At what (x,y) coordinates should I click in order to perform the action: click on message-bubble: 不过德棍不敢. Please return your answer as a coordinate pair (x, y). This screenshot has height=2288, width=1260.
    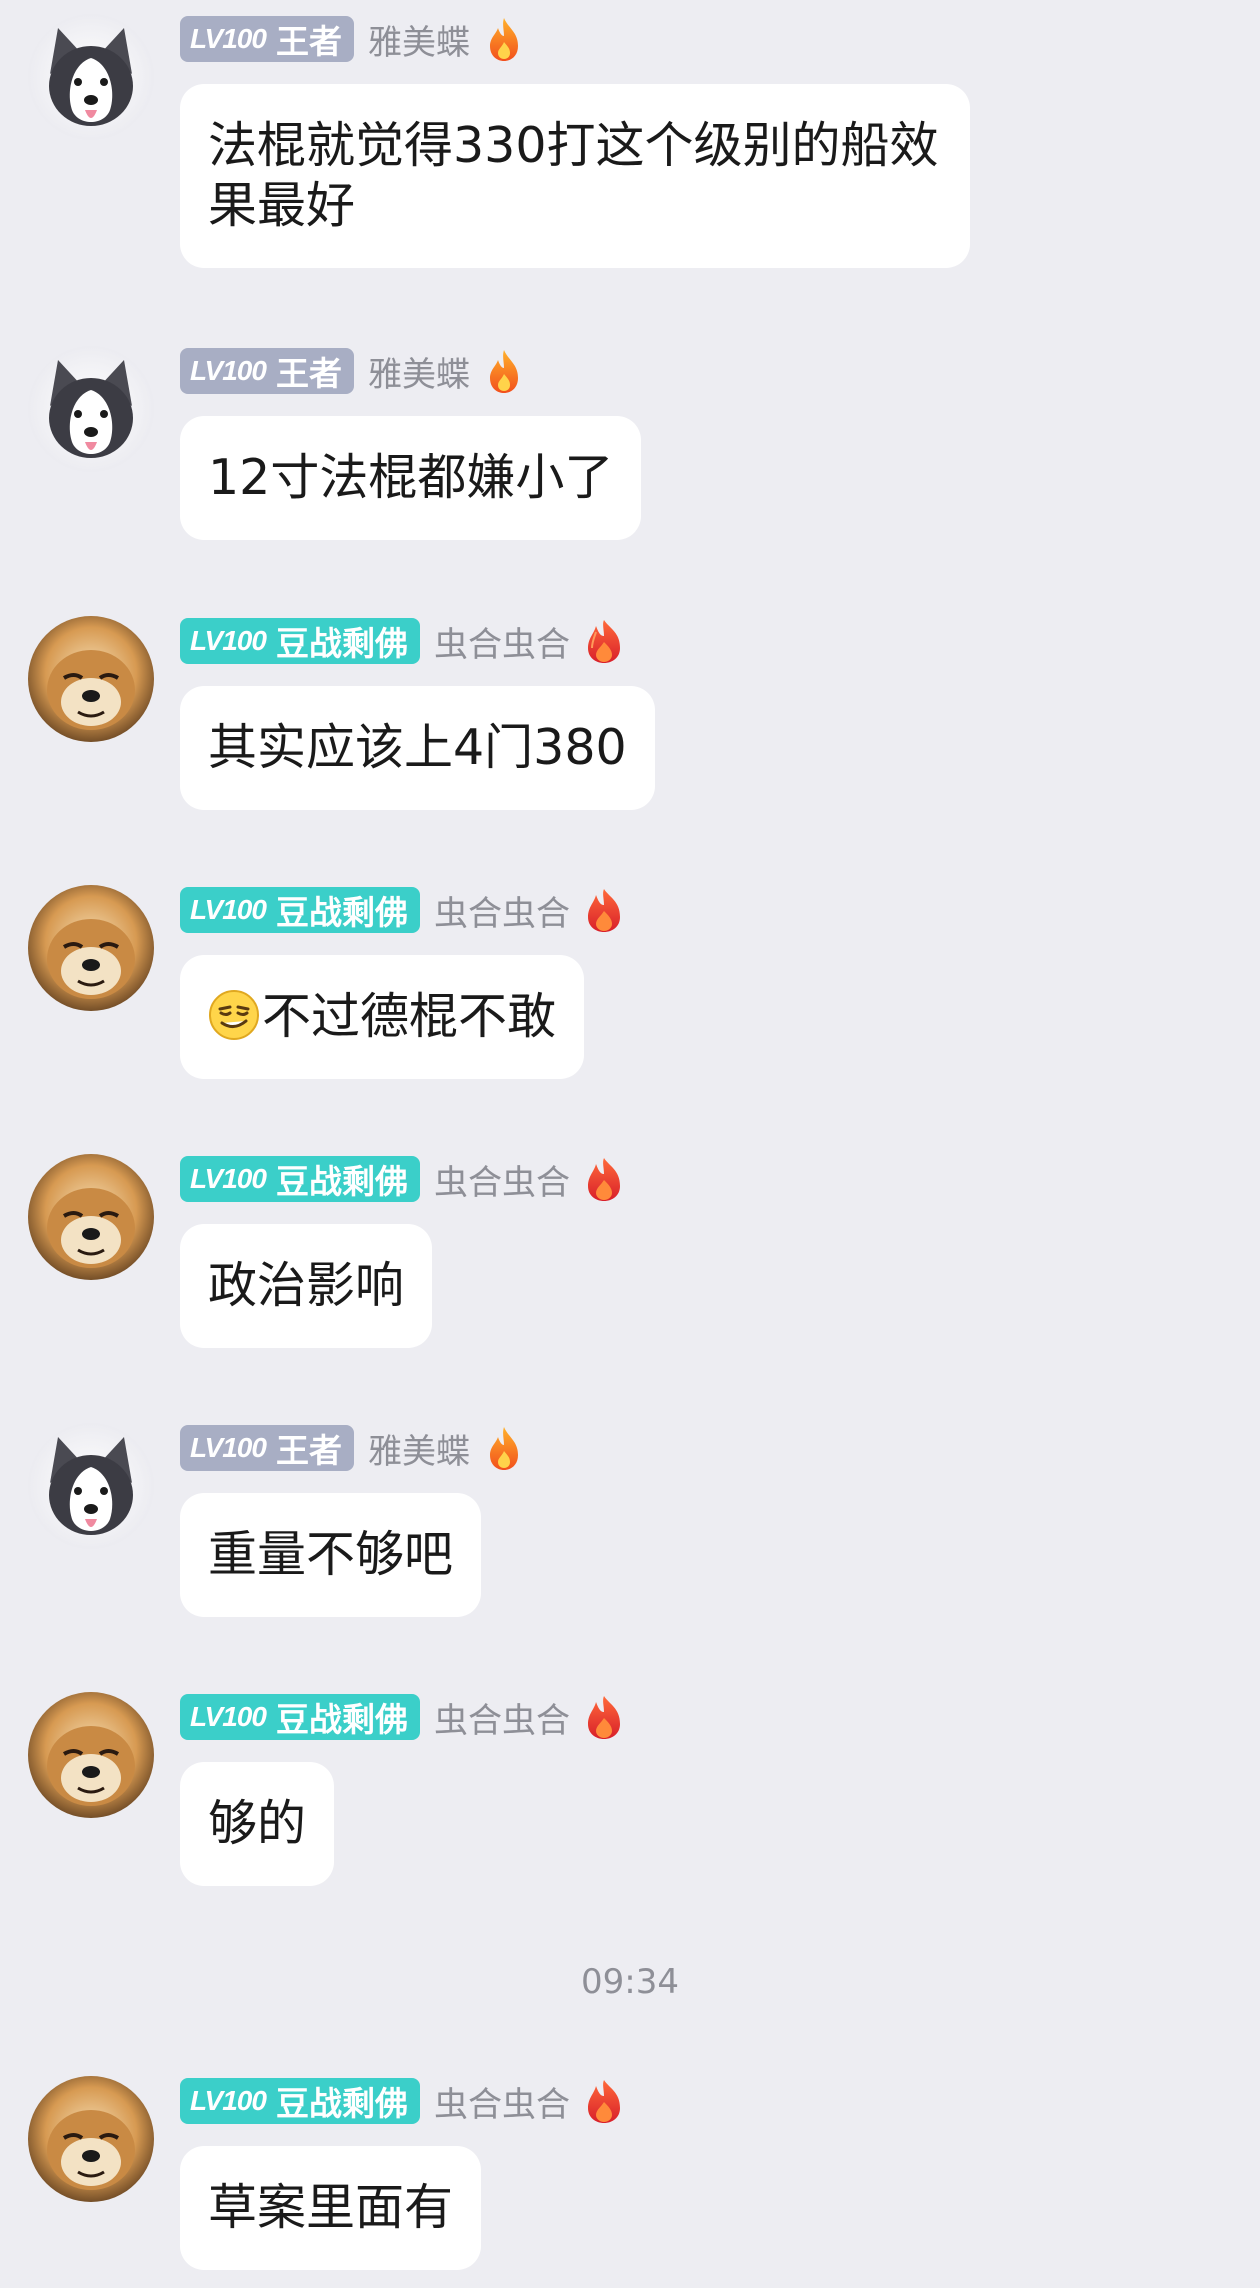
    Looking at the image, I should click on (382, 1017).